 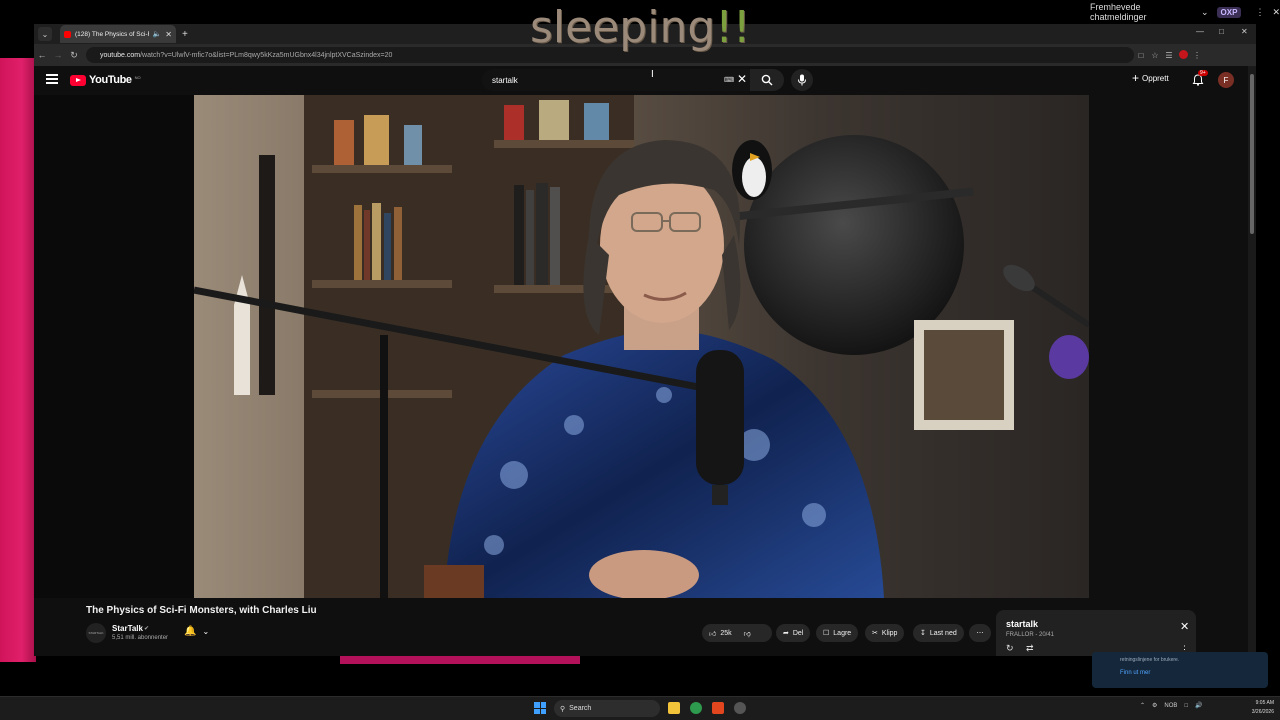 I want to click on playlist-panel: startalk FRALLOR - 20/41 ✕ ↻ ⇄ ⋮, so click(x=1096, y=633).